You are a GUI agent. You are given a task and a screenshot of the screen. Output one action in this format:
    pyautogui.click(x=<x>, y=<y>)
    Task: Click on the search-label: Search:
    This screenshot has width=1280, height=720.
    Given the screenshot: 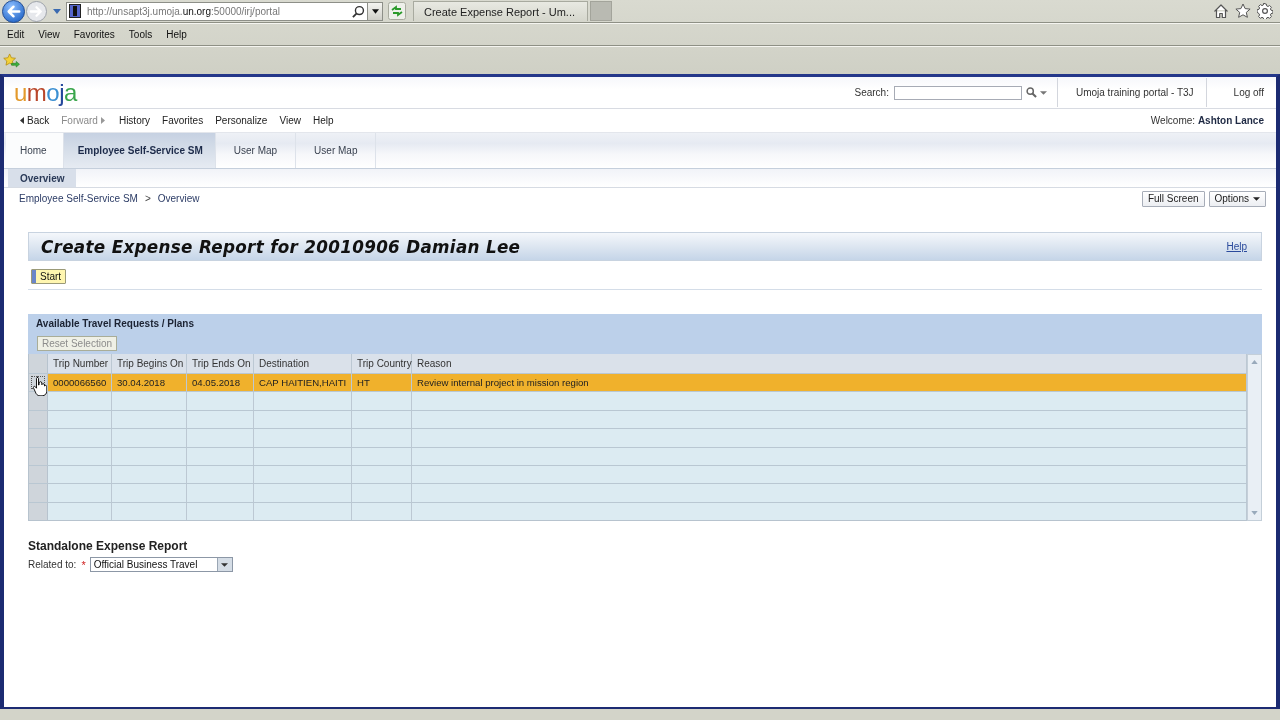 What is the action you would take?
    pyautogui.click(x=871, y=92)
    